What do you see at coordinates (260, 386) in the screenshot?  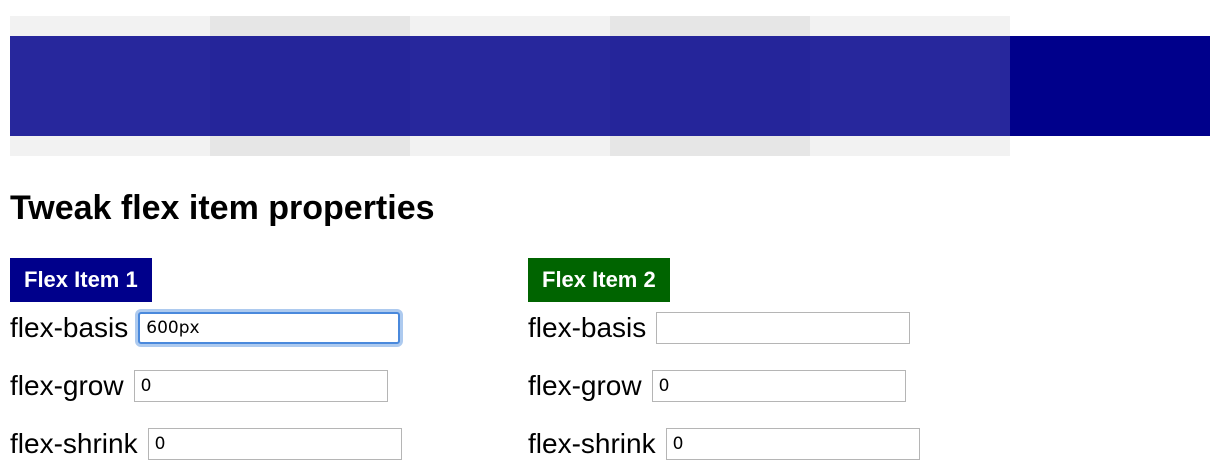 I see `flex-item-1-grow-input` at bounding box center [260, 386].